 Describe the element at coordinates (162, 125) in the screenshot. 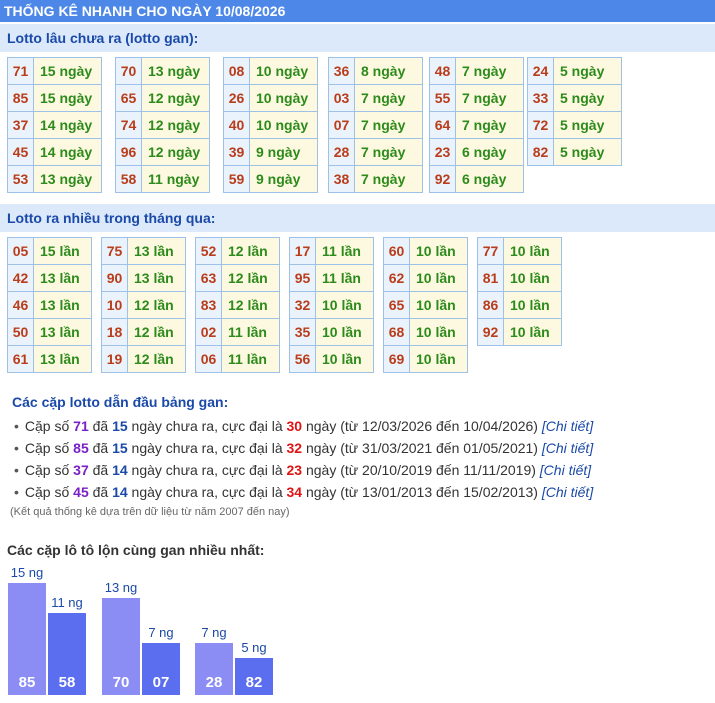

I see `table-row: 74 12 ngày` at that location.